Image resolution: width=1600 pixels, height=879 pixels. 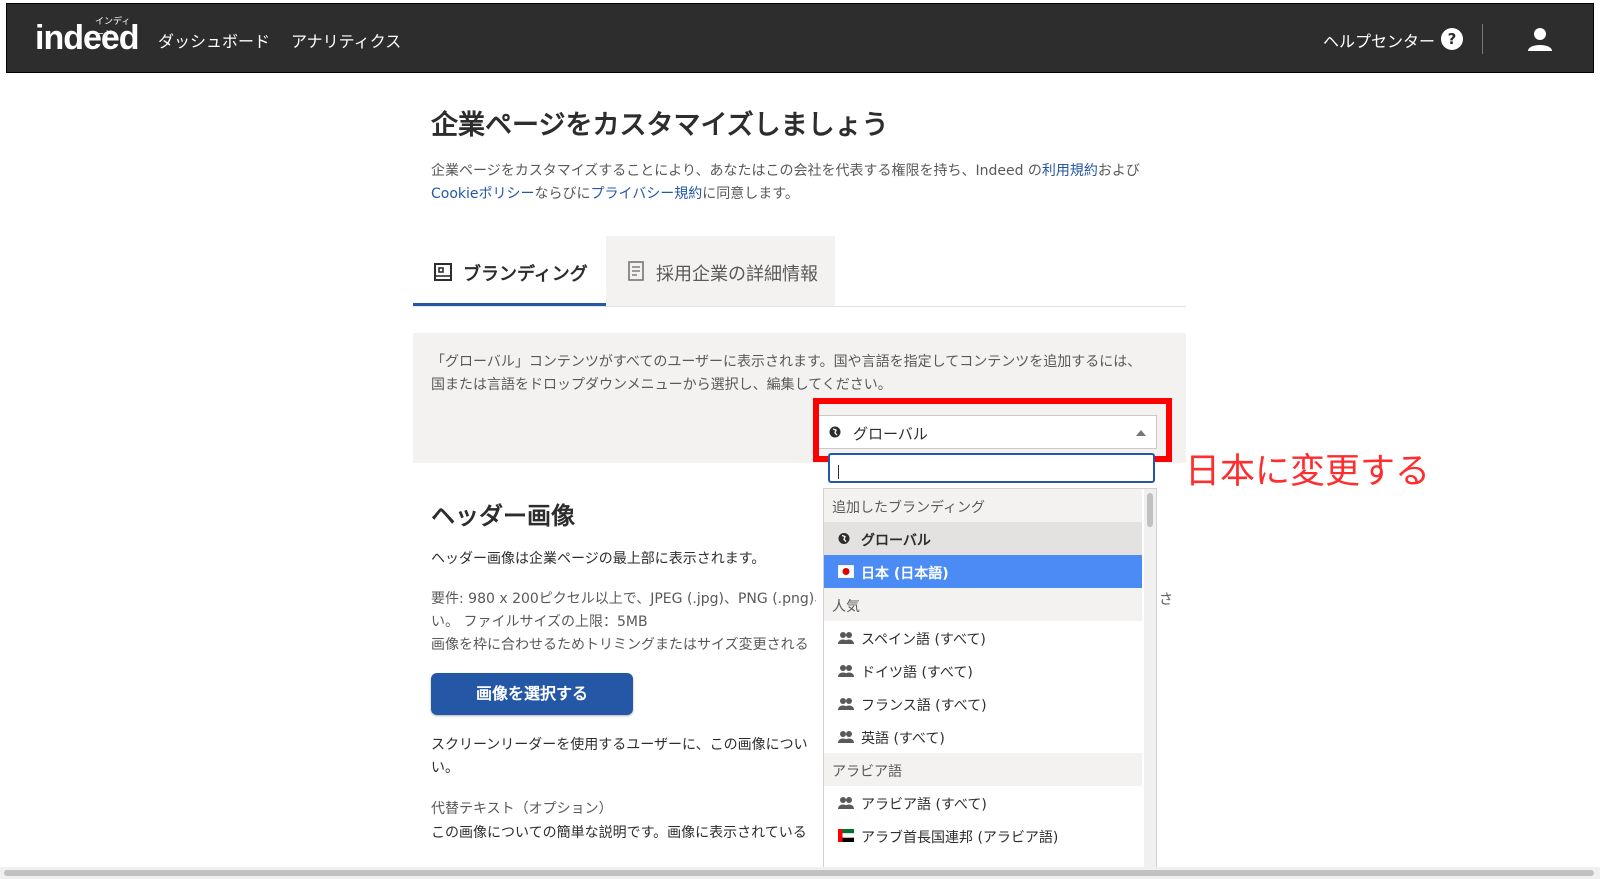 What do you see at coordinates (991, 468) in the screenshot?
I see `locale-search-input` at bounding box center [991, 468].